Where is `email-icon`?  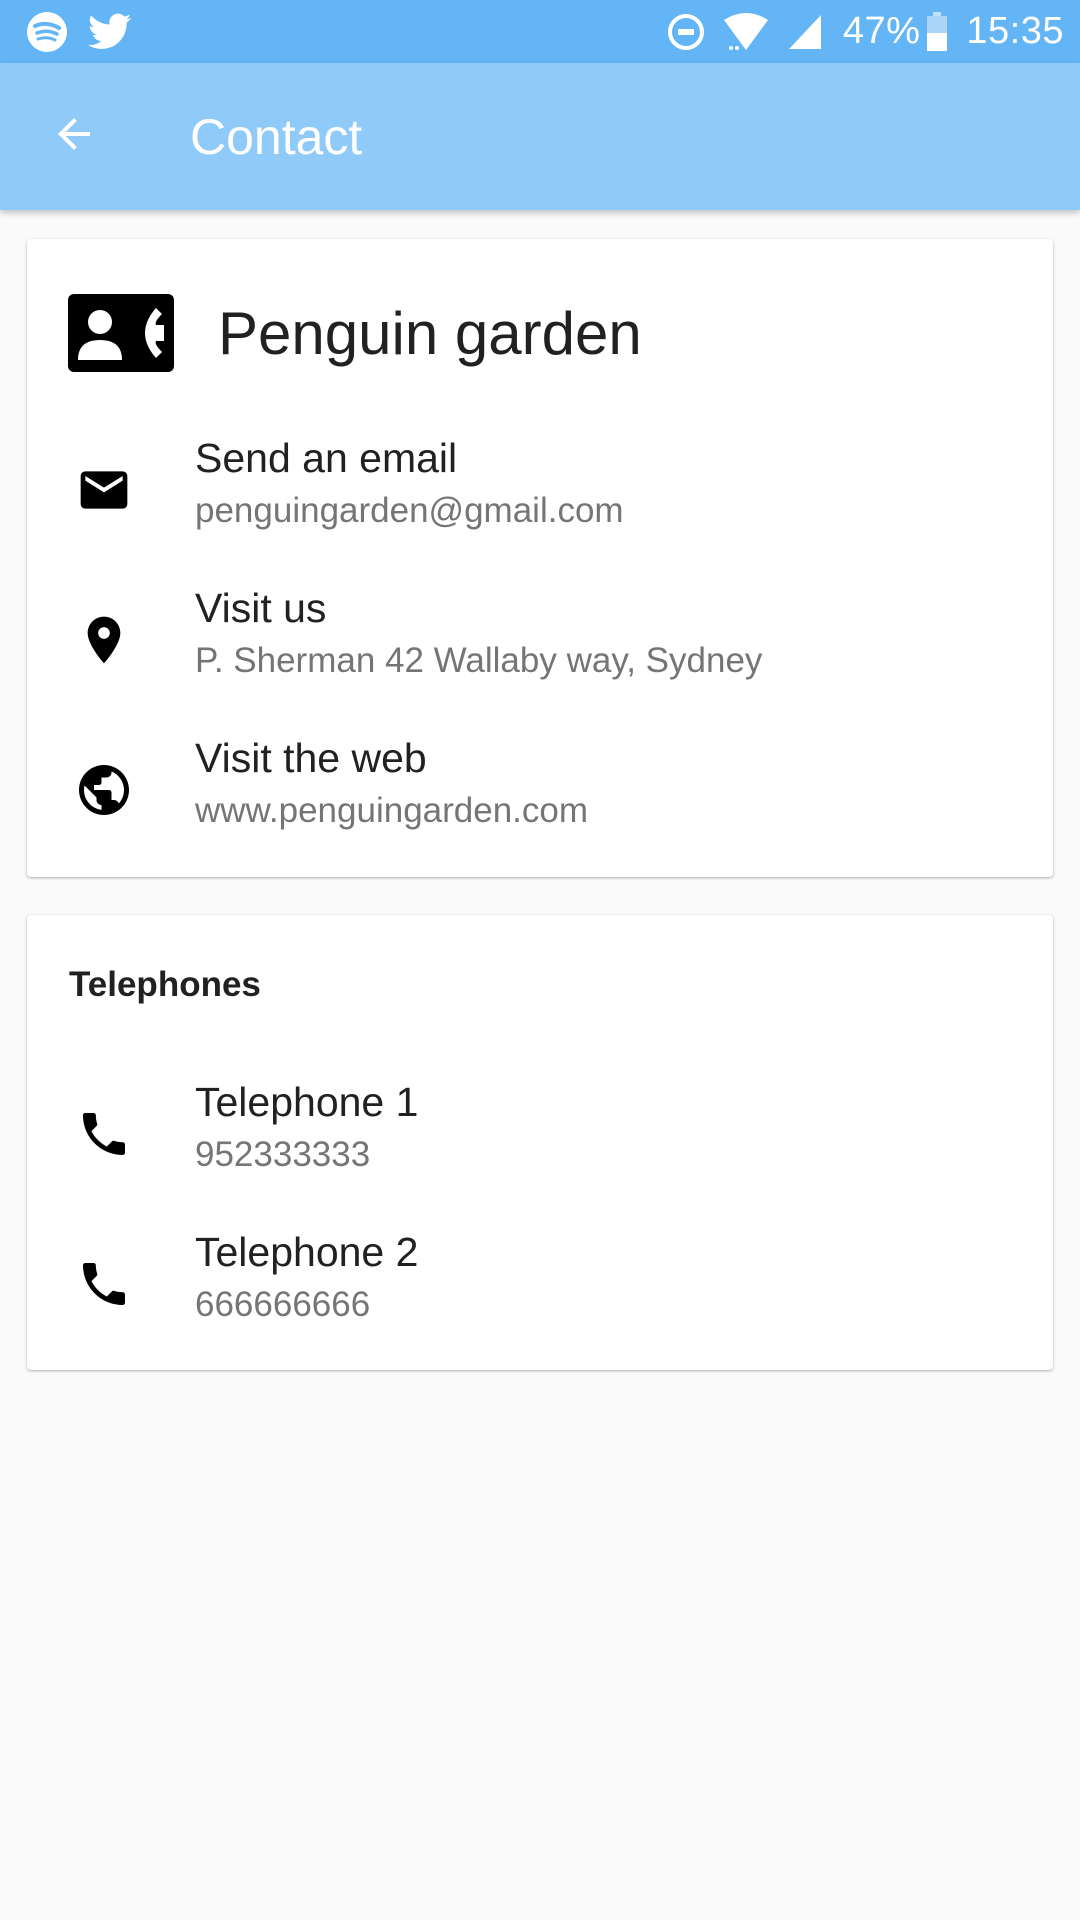 email-icon is located at coordinates (104, 490).